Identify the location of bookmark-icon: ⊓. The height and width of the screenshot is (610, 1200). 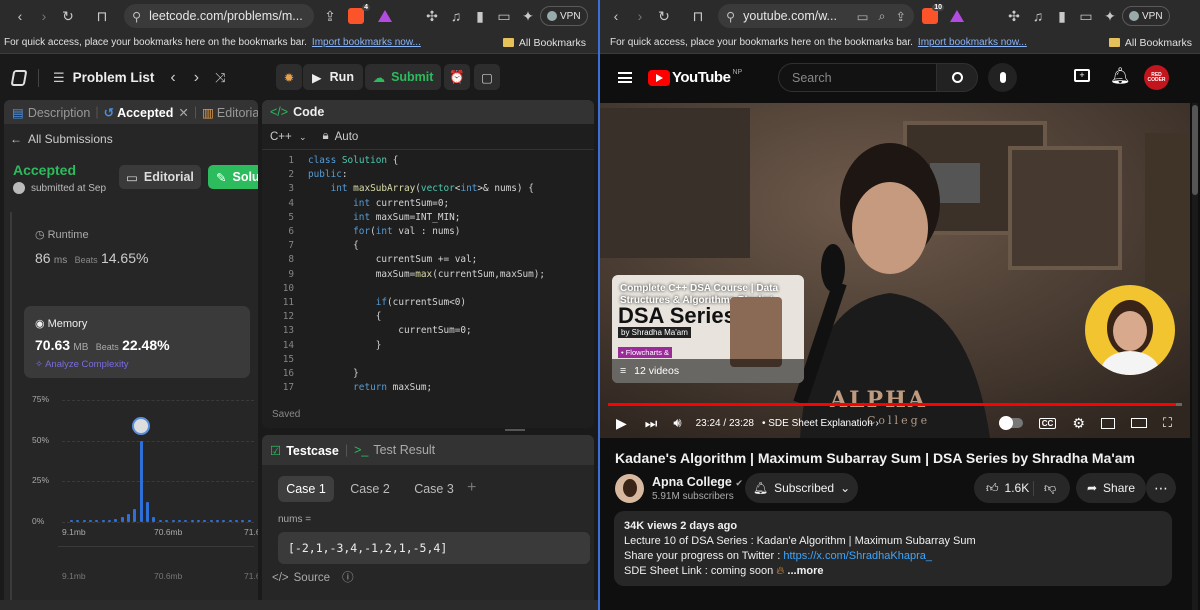
(102, 16).